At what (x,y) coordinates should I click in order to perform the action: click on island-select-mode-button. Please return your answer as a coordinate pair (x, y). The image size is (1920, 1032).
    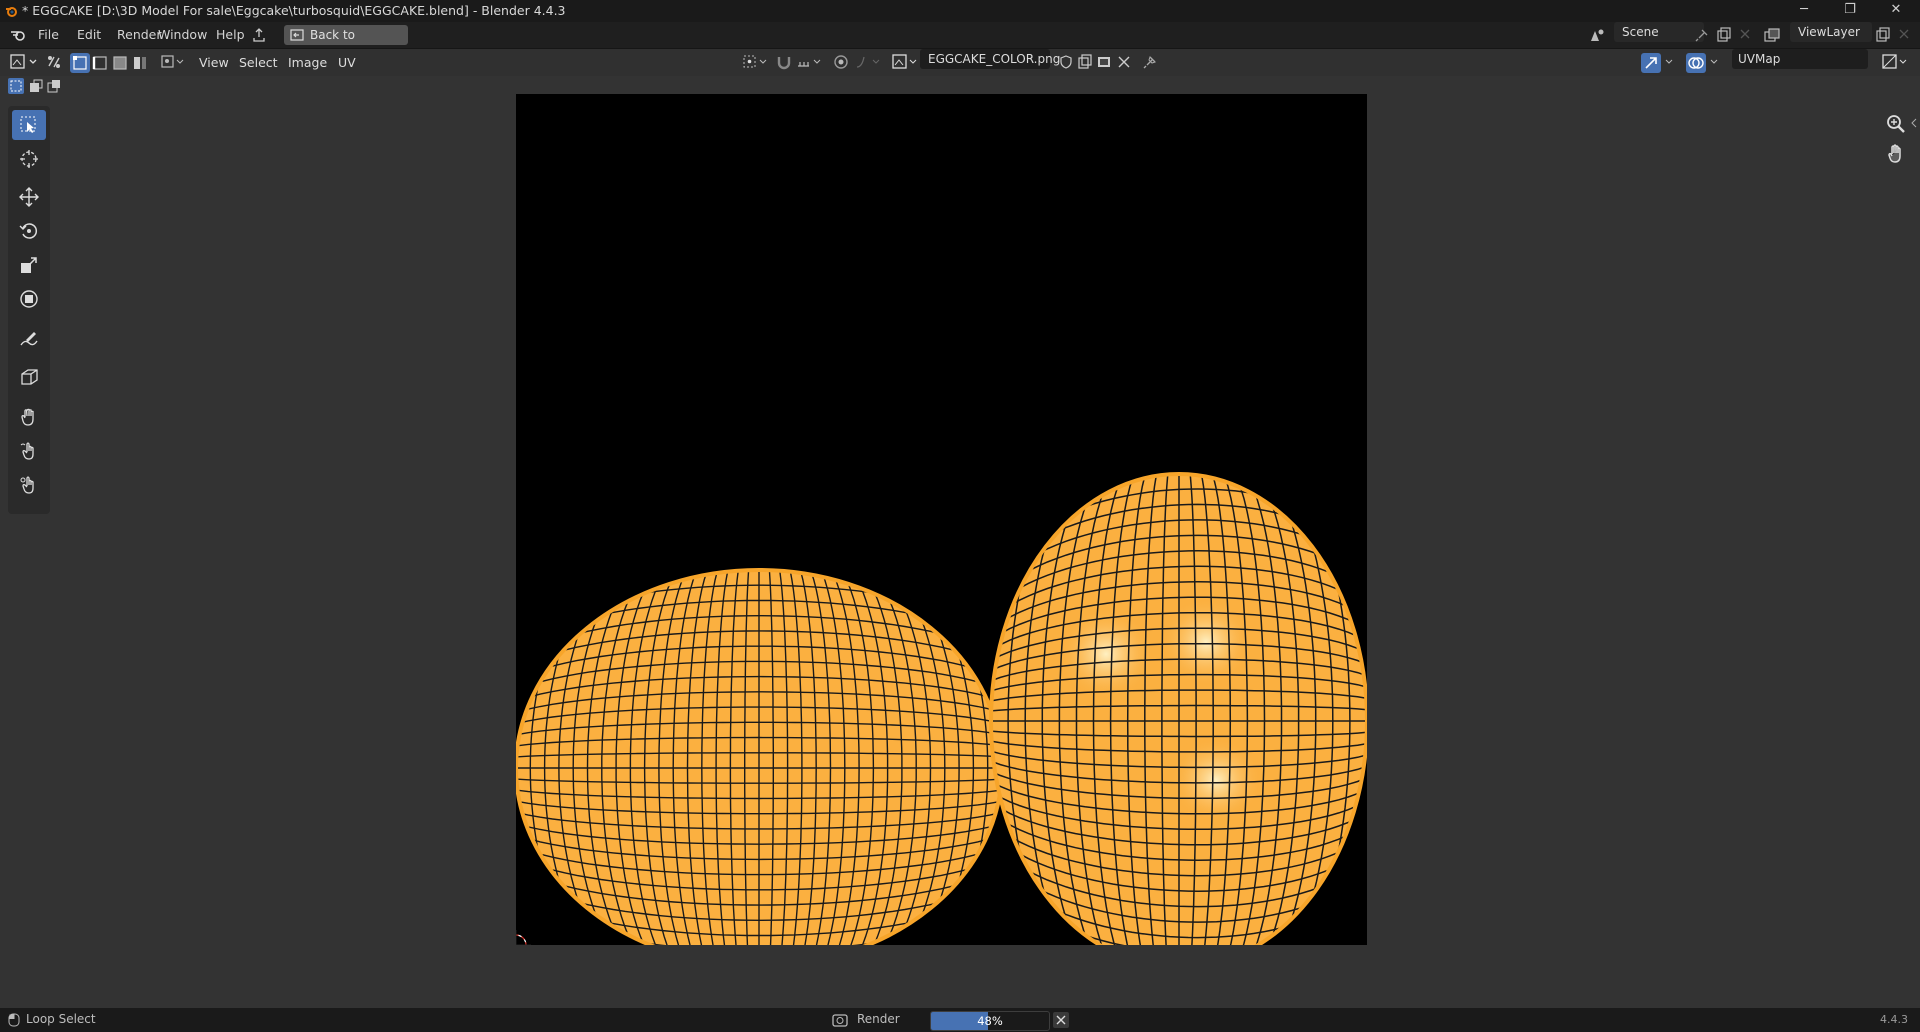
    Looking at the image, I should click on (140, 63).